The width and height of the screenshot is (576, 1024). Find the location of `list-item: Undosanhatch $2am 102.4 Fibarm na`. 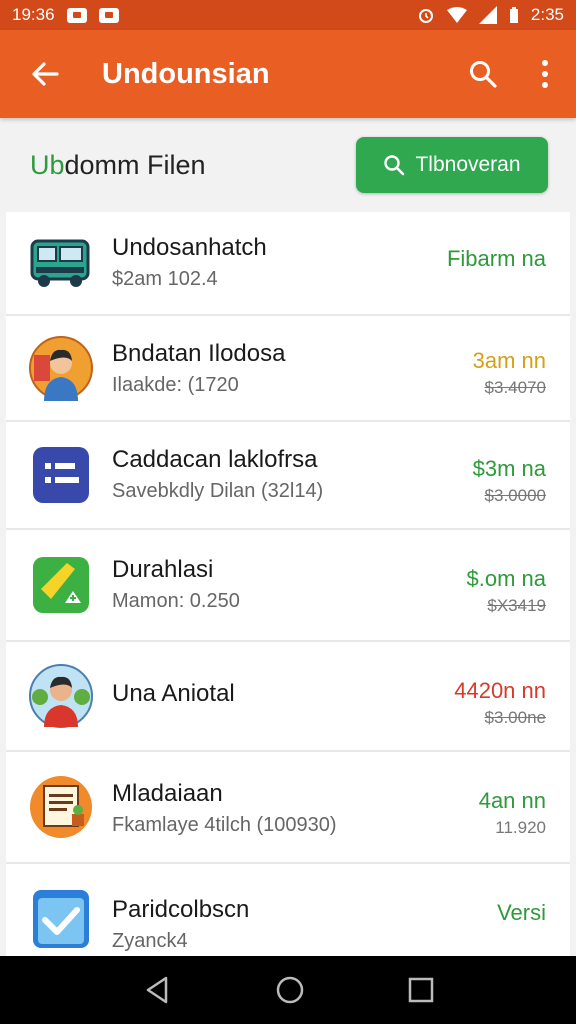

list-item: Undosanhatch $2am 102.4 Fibarm na is located at coordinates (288, 264).